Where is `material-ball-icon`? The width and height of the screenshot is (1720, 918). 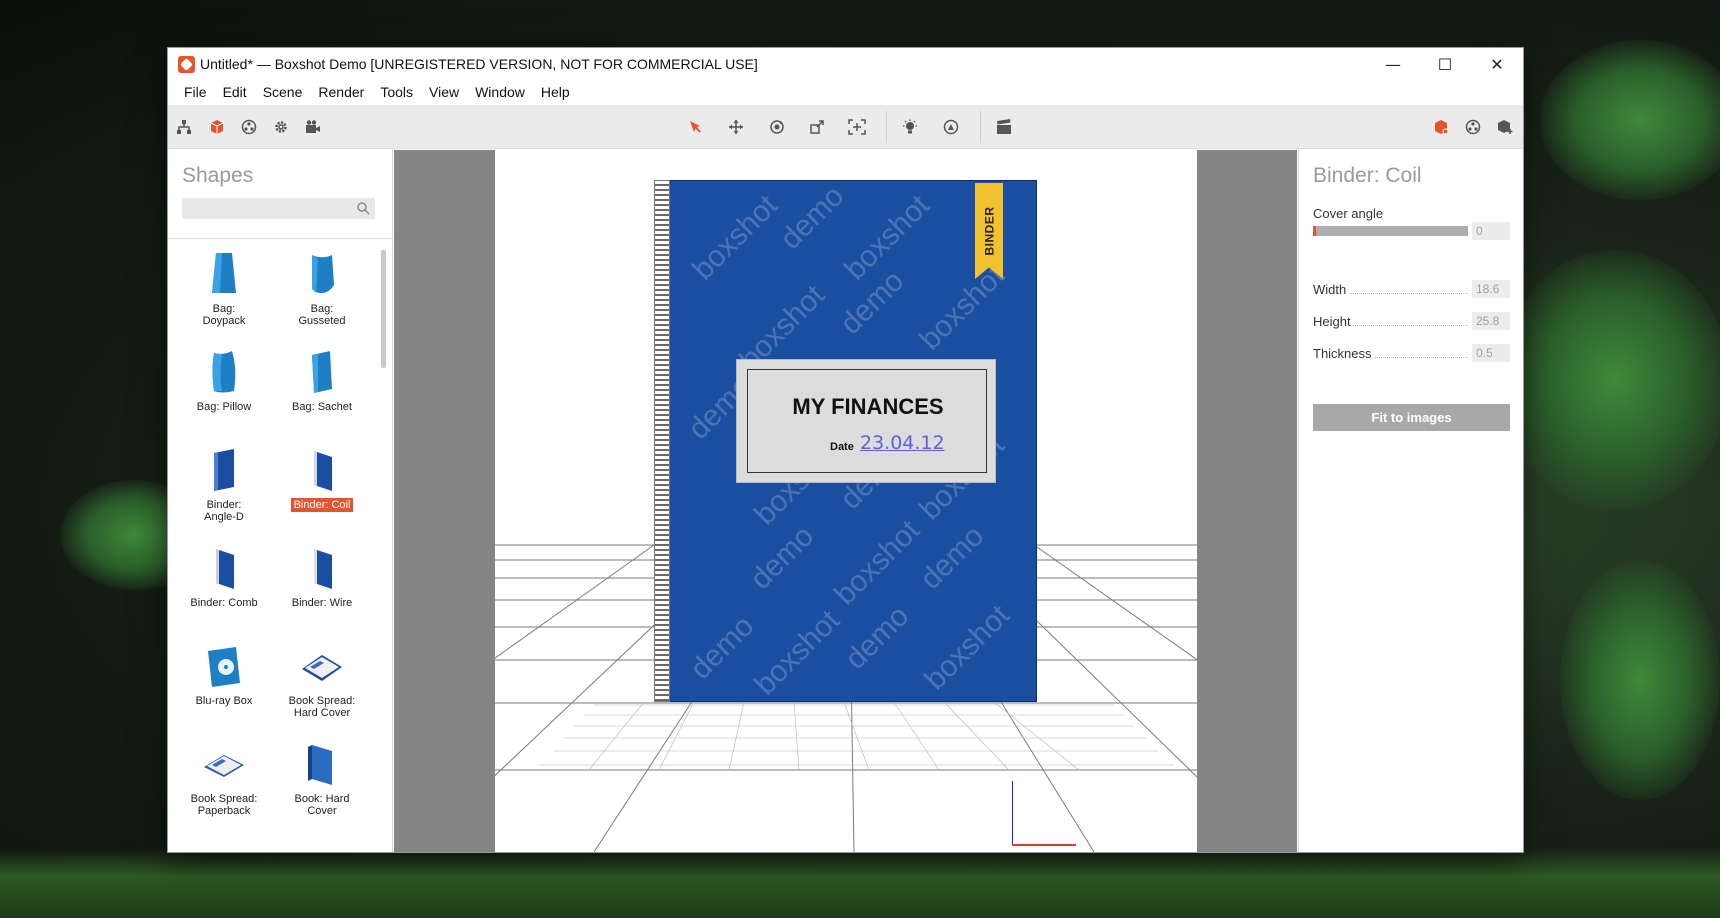
material-ball-icon is located at coordinates (1473, 127).